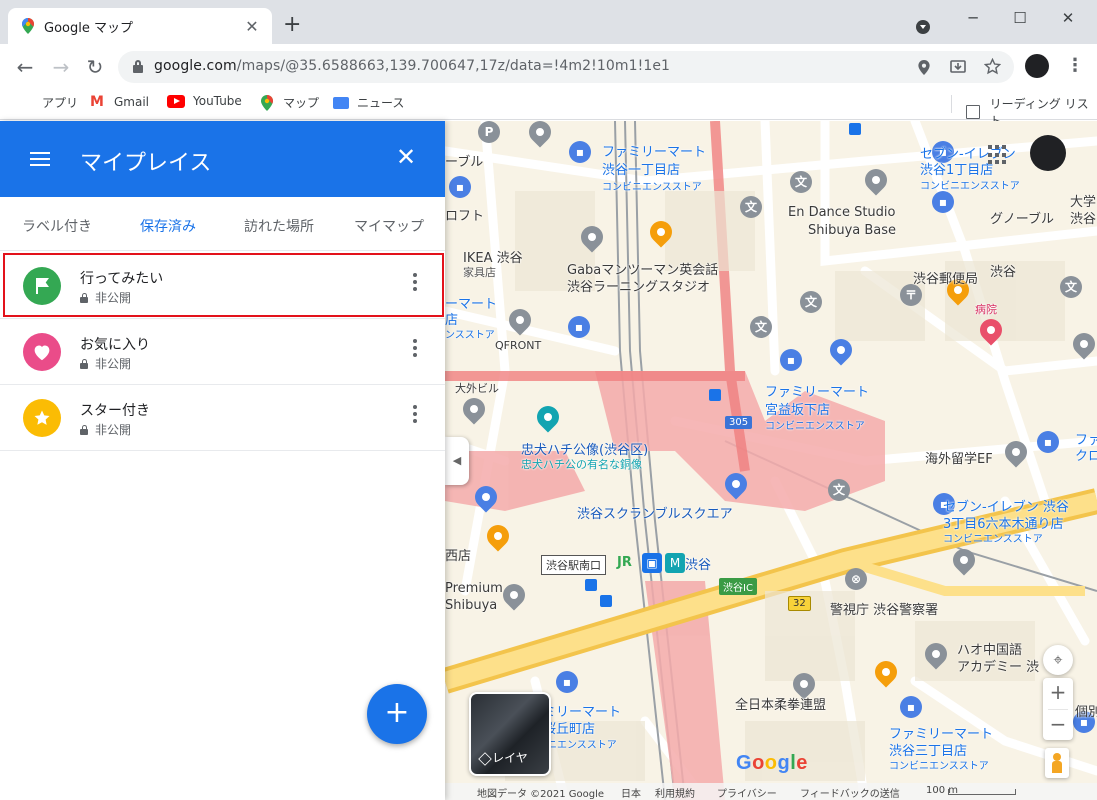 The height and width of the screenshot is (800, 1097). Describe the element at coordinates (856, 579) in the screenshot. I see `police-icon: ⊗` at that location.